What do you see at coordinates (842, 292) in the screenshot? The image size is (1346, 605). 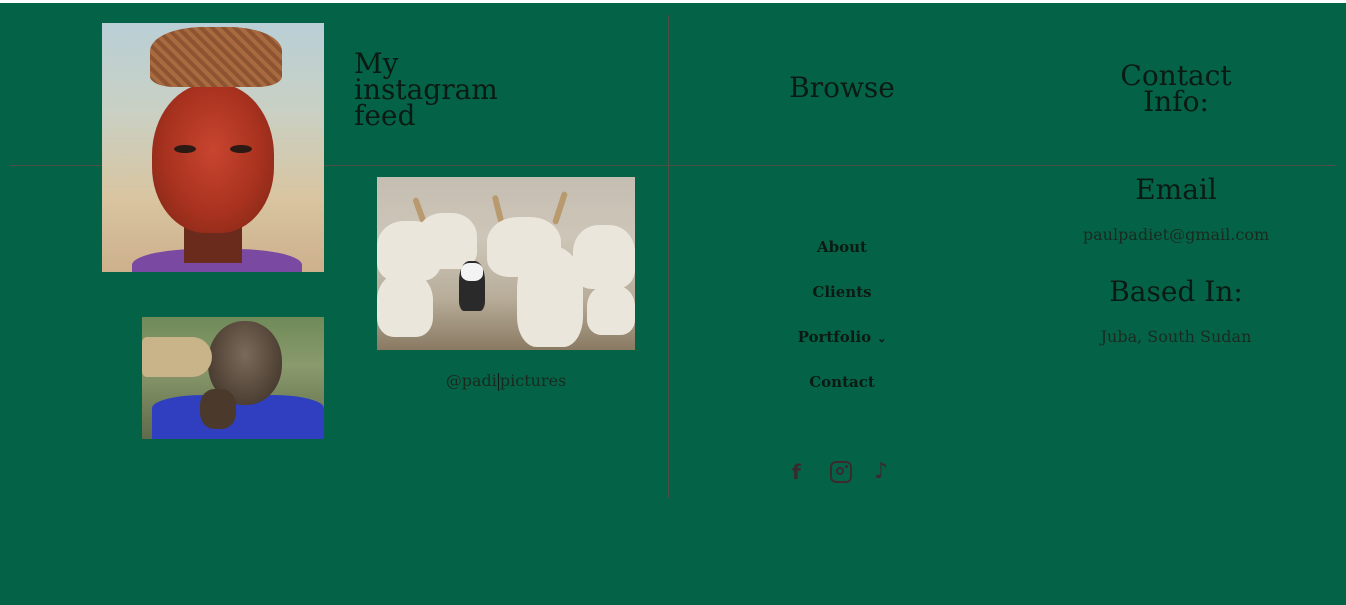 I see `nav-link-label: Clients` at bounding box center [842, 292].